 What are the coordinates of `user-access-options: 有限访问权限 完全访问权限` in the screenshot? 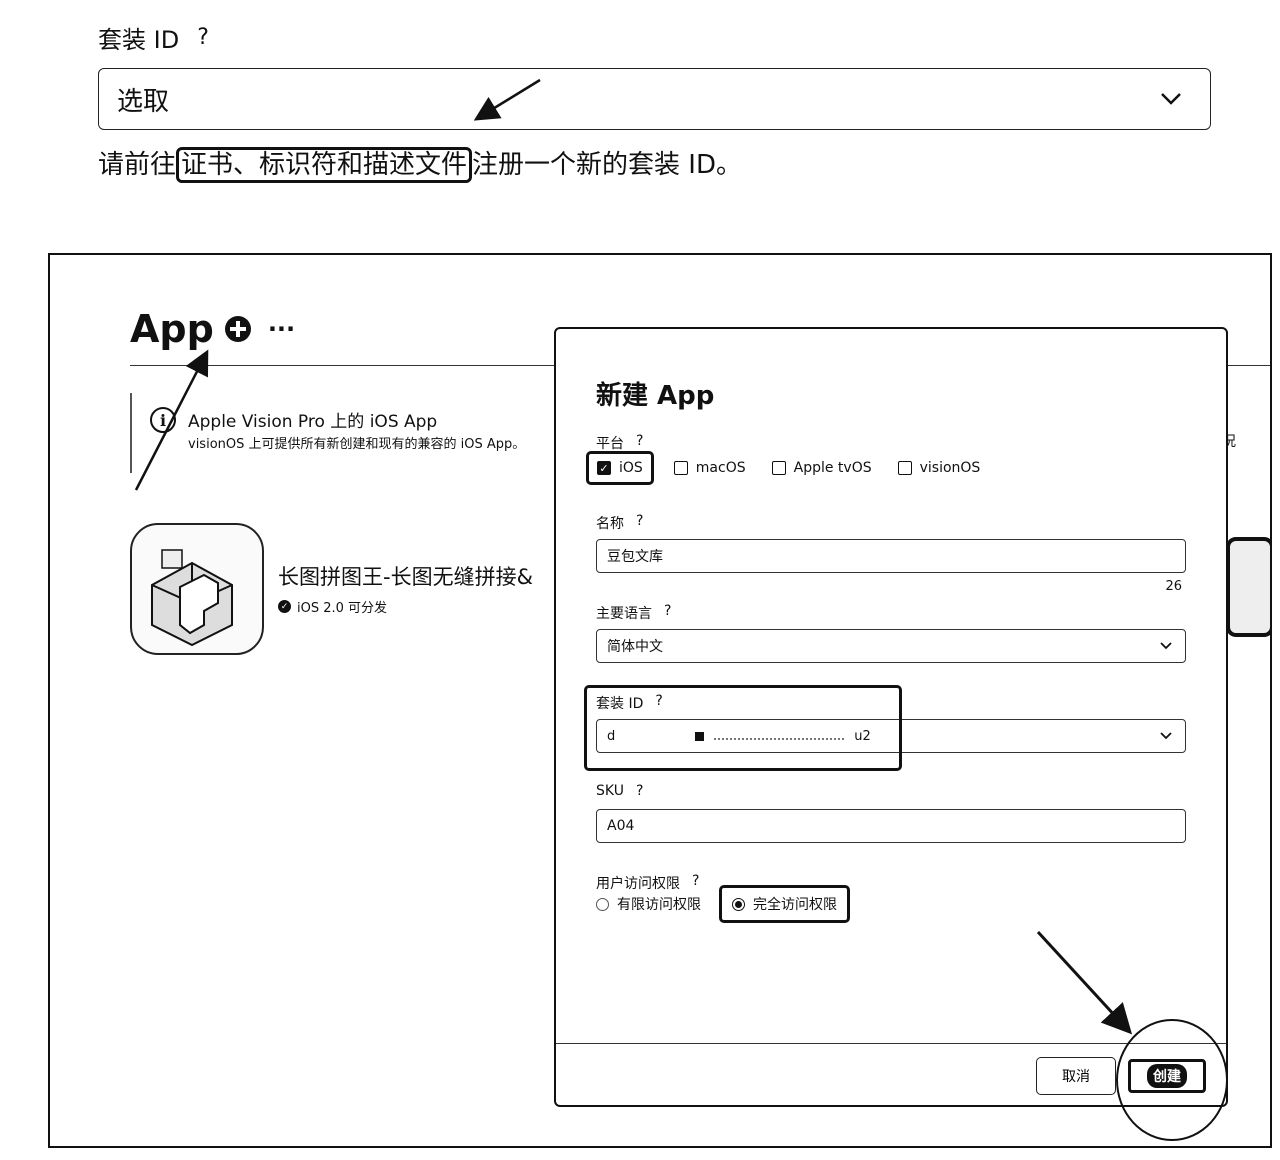 It's located at (723, 904).